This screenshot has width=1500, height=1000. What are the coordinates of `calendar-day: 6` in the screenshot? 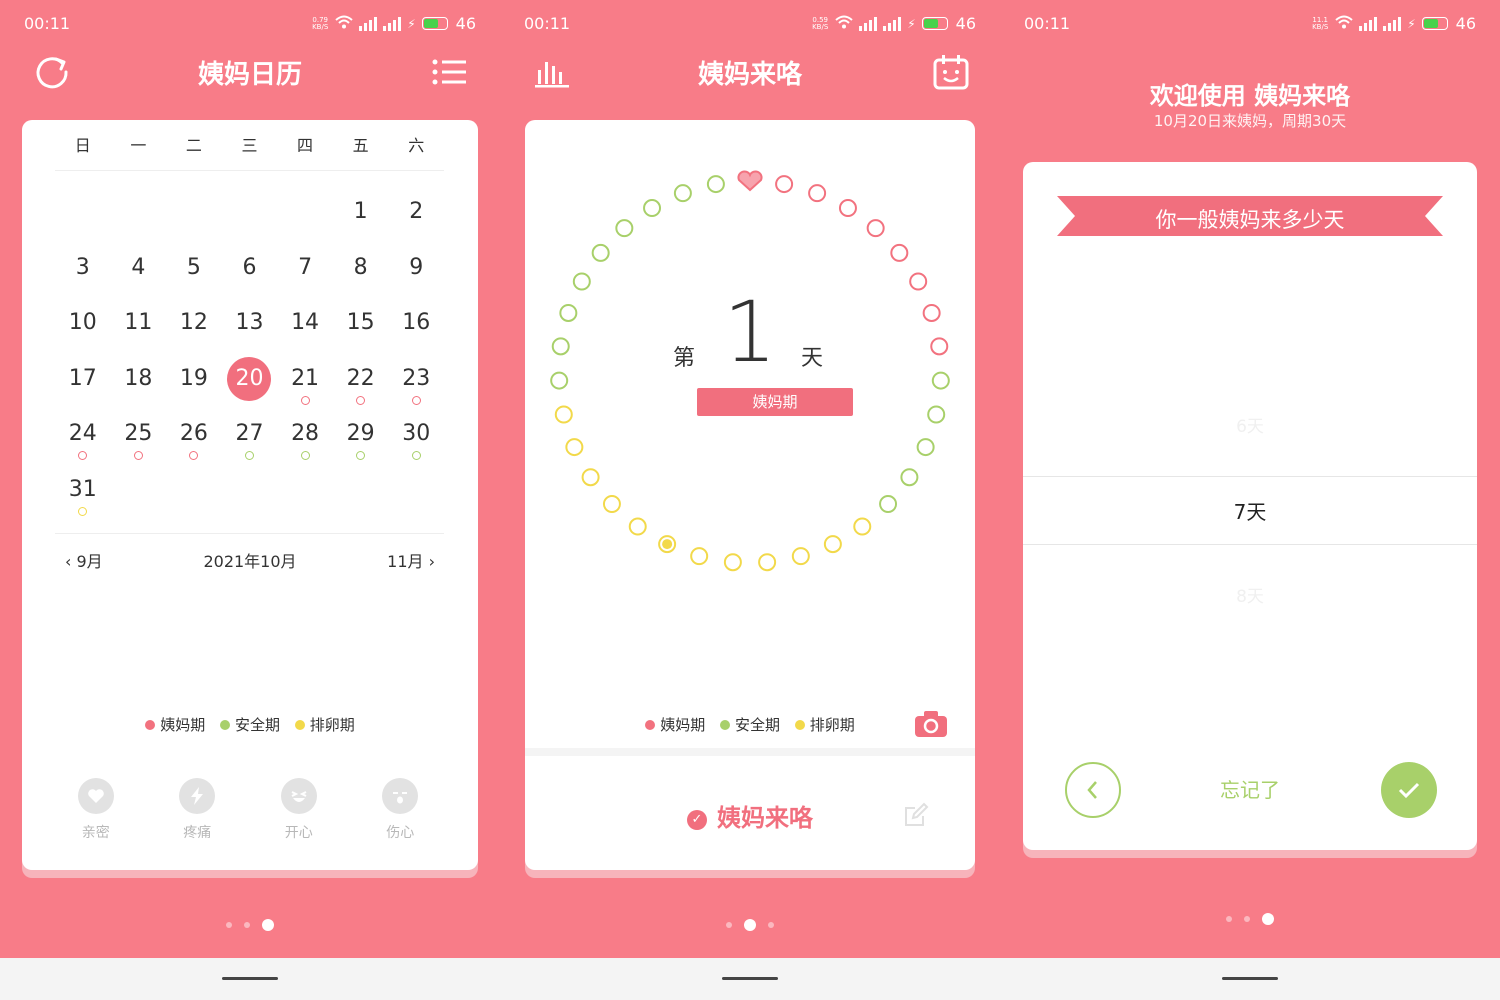 It's located at (250, 274).